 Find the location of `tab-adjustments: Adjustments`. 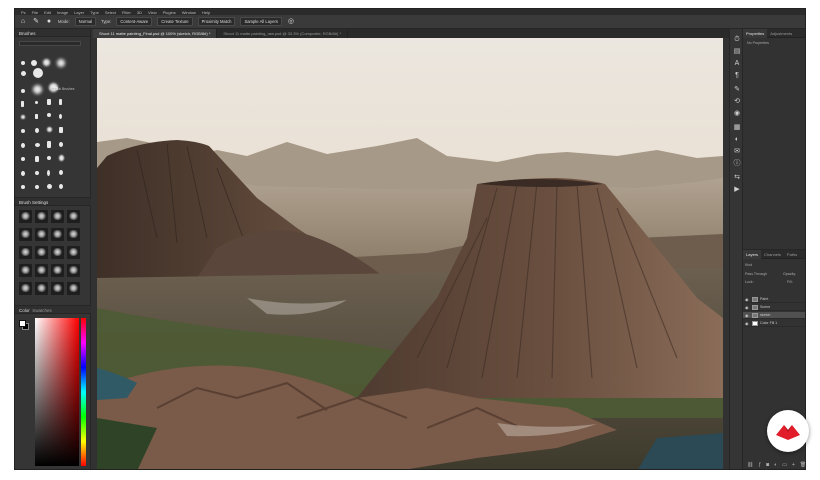

tab-adjustments: Adjustments is located at coordinates (781, 33).